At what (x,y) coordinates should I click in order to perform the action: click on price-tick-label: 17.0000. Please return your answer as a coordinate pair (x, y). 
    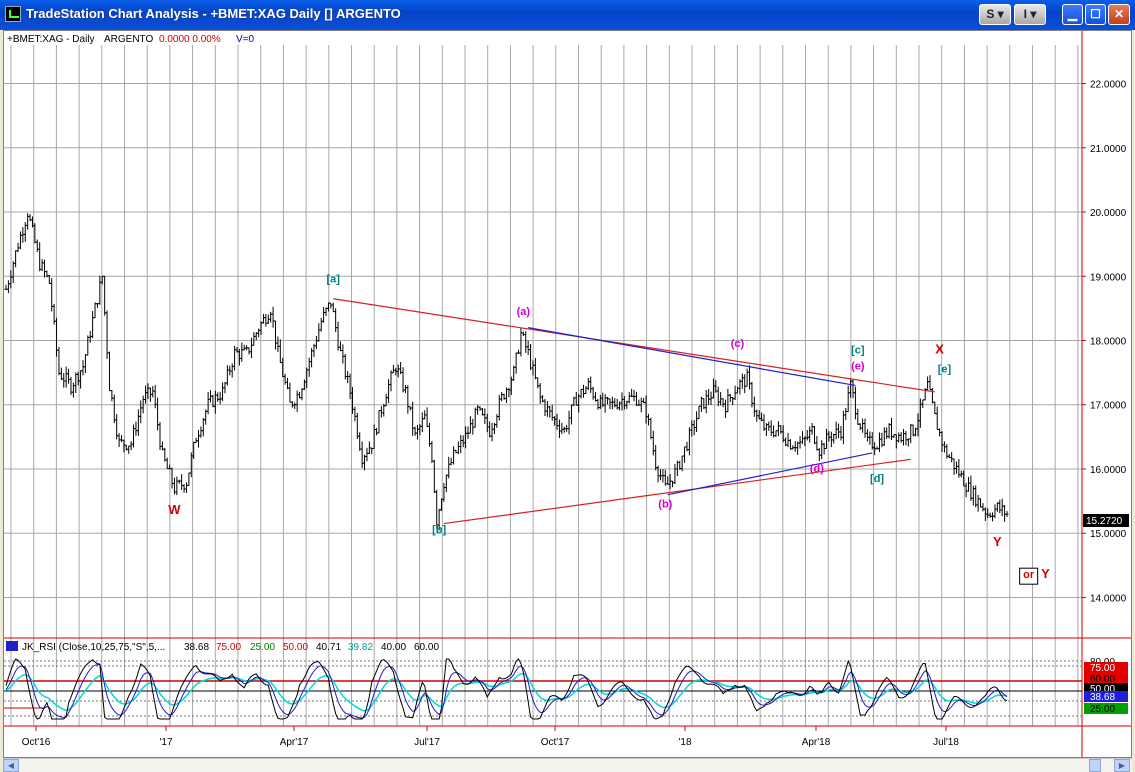
    Looking at the image, I should click on (1108, 406).